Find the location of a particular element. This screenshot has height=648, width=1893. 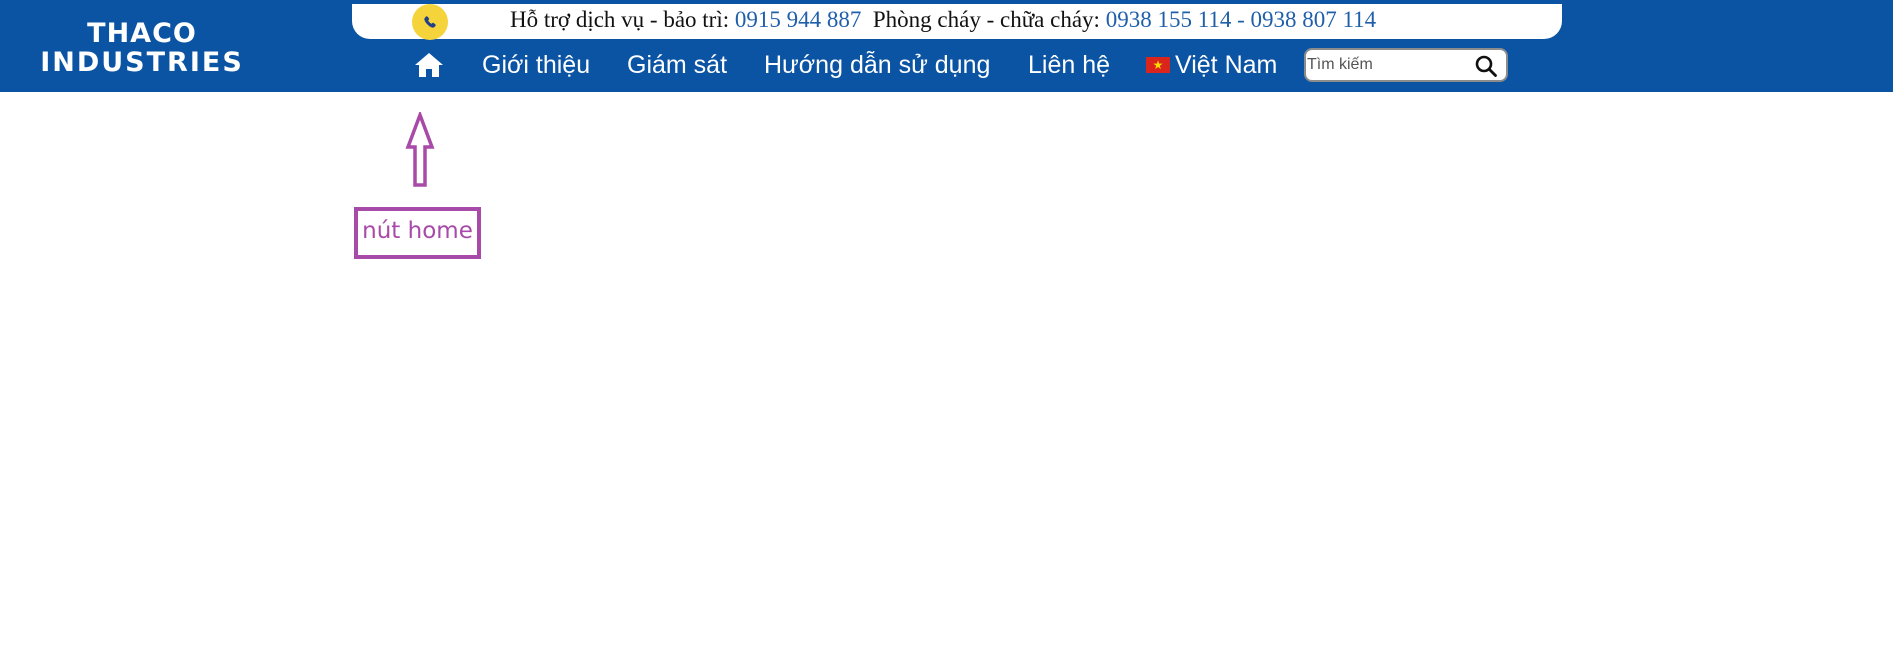

annotation-arrow is located at coordinates (420, 149).